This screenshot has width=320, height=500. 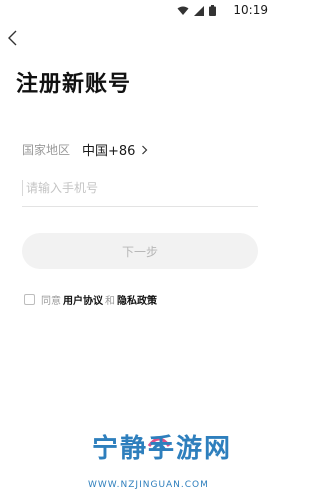 What do you see at coordinates (22, 188) in the screenshot?
I see `text-caret` at bounding box center [22, 188].